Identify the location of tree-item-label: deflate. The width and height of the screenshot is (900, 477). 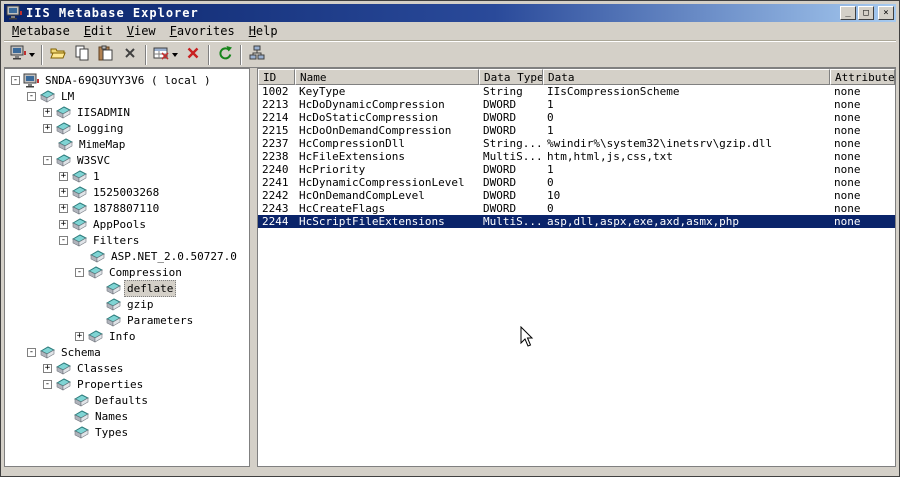
(150, 288).